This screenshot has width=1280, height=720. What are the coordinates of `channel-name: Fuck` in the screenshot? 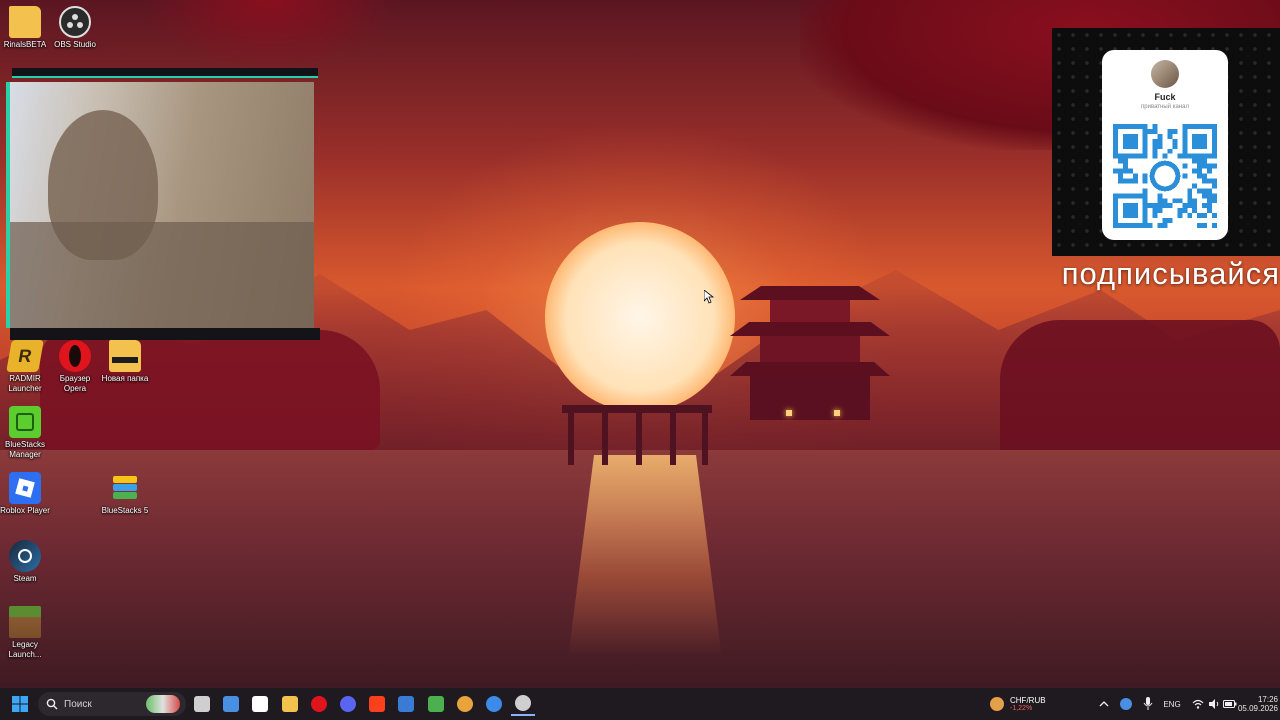 It's located at (1165, 97).